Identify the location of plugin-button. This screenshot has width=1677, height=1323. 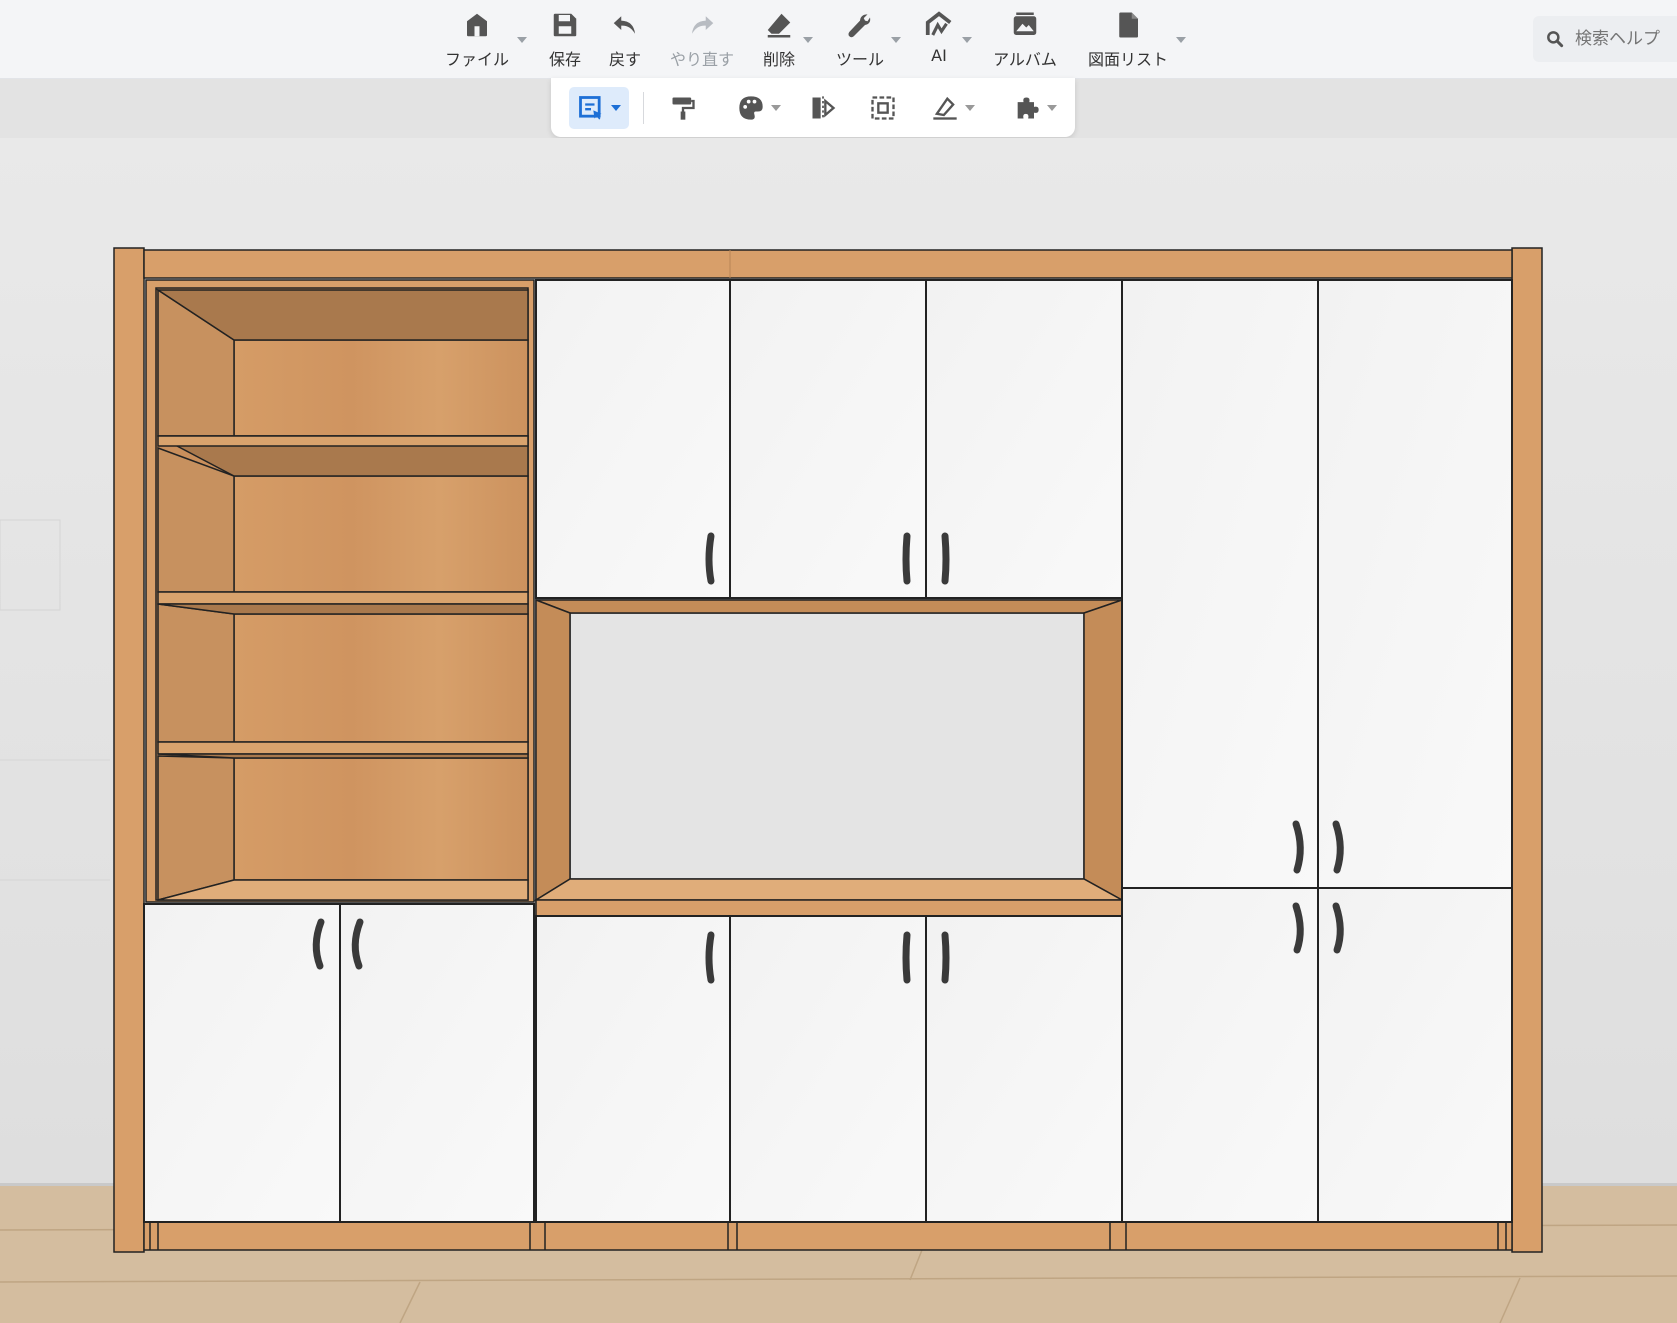
(1035, 108).